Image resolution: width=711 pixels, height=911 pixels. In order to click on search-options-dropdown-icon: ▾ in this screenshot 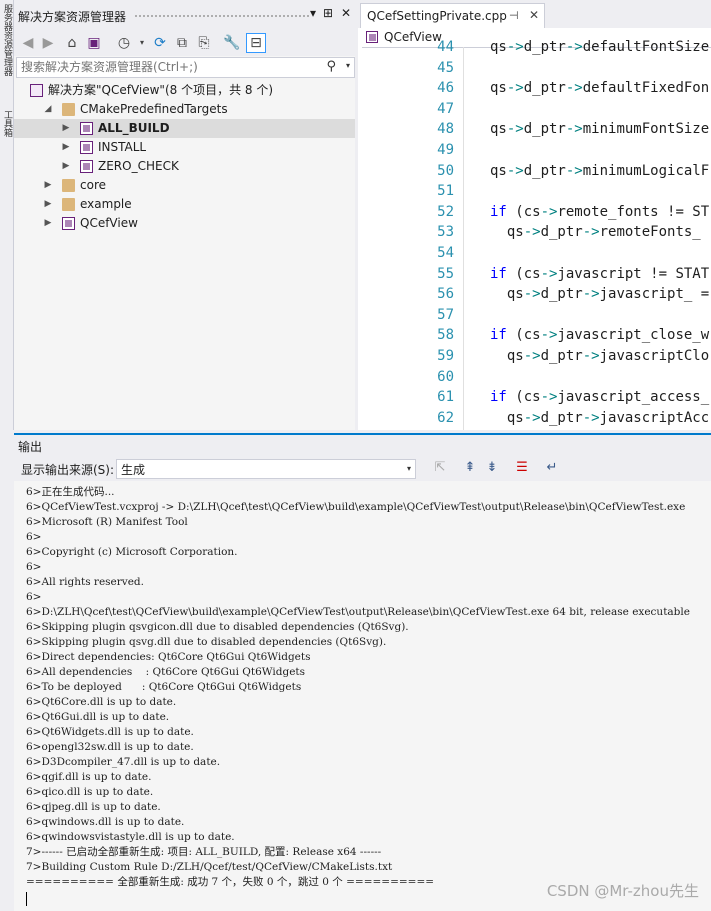, I will do `click(348, 65)`.